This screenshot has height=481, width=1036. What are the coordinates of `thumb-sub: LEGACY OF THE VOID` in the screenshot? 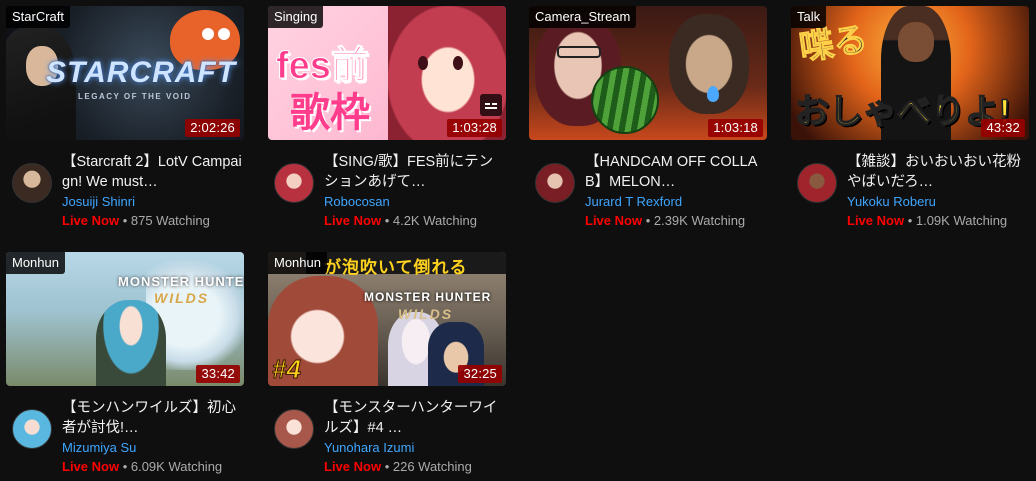 It's located at (135, 96).